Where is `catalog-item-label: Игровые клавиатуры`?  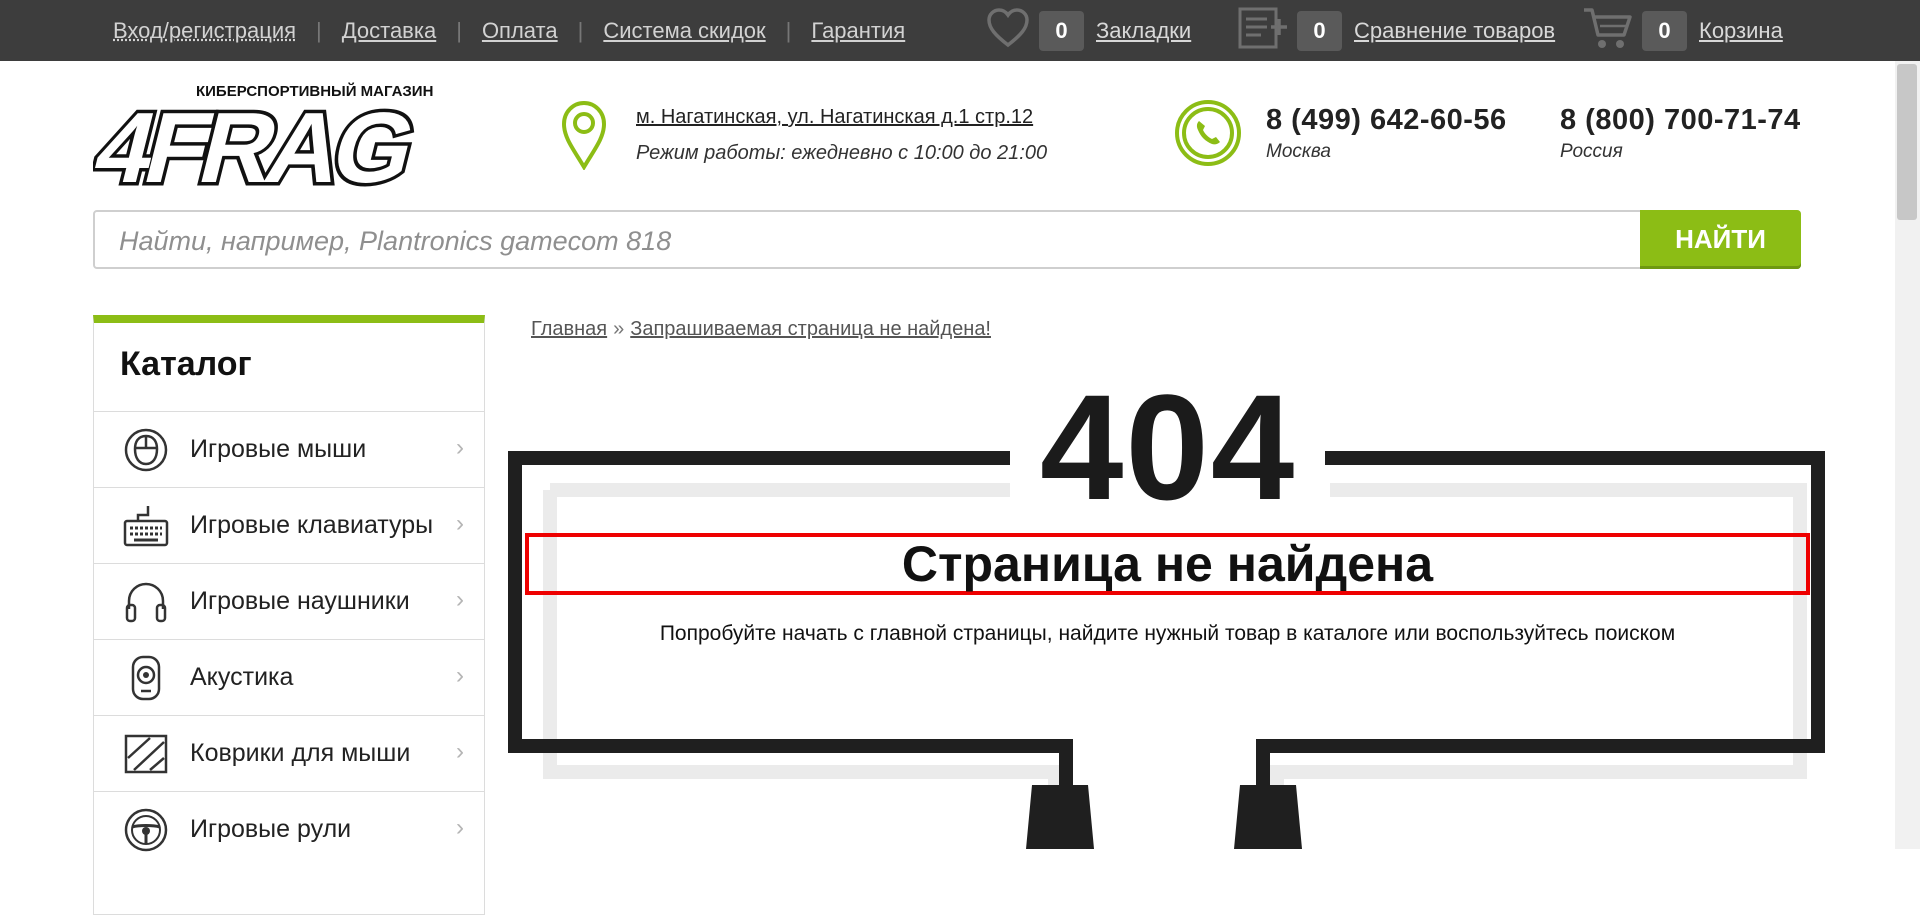 catalog-item-label: Игровые клавиатуры is located at coordinates (312, 525).